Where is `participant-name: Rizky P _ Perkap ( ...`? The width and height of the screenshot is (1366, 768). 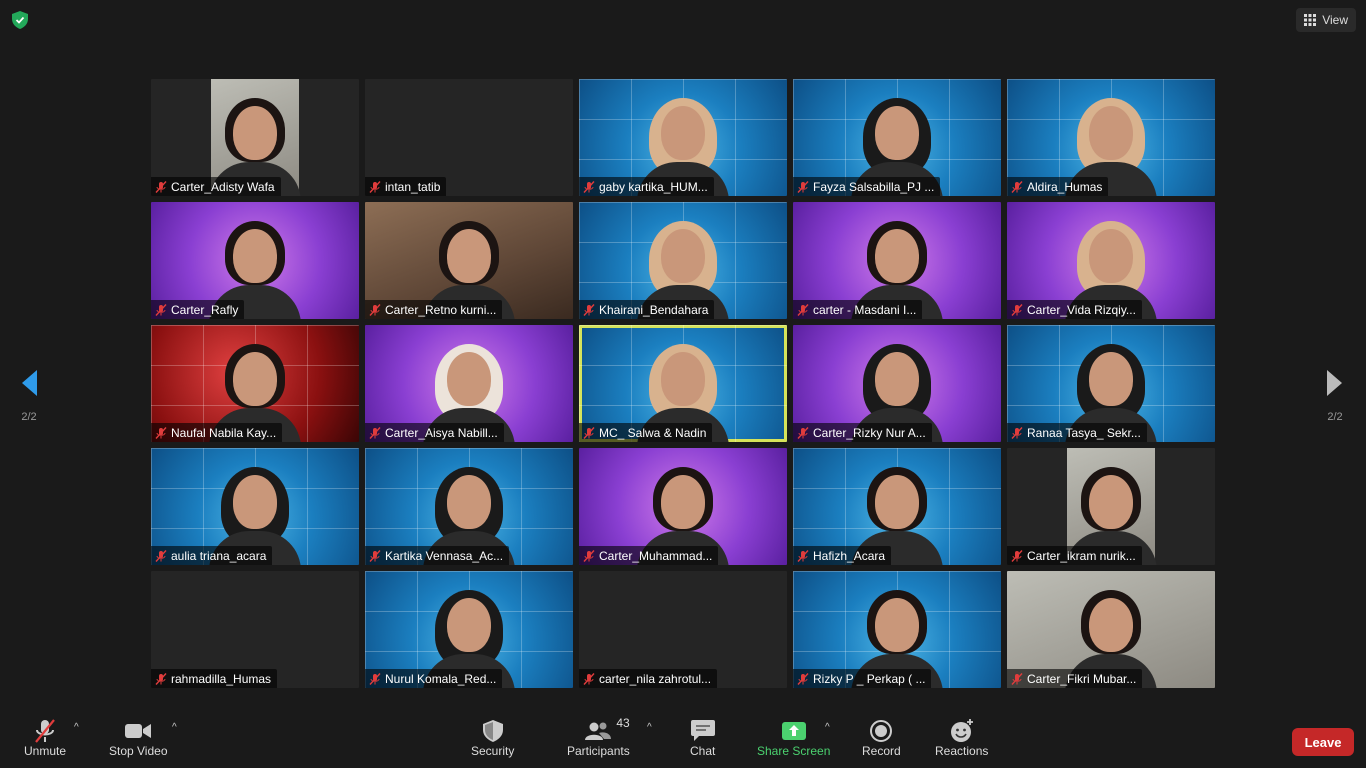
participant-name: Rizky P _ Perkap ( ... is located at coordinates (869, 678).